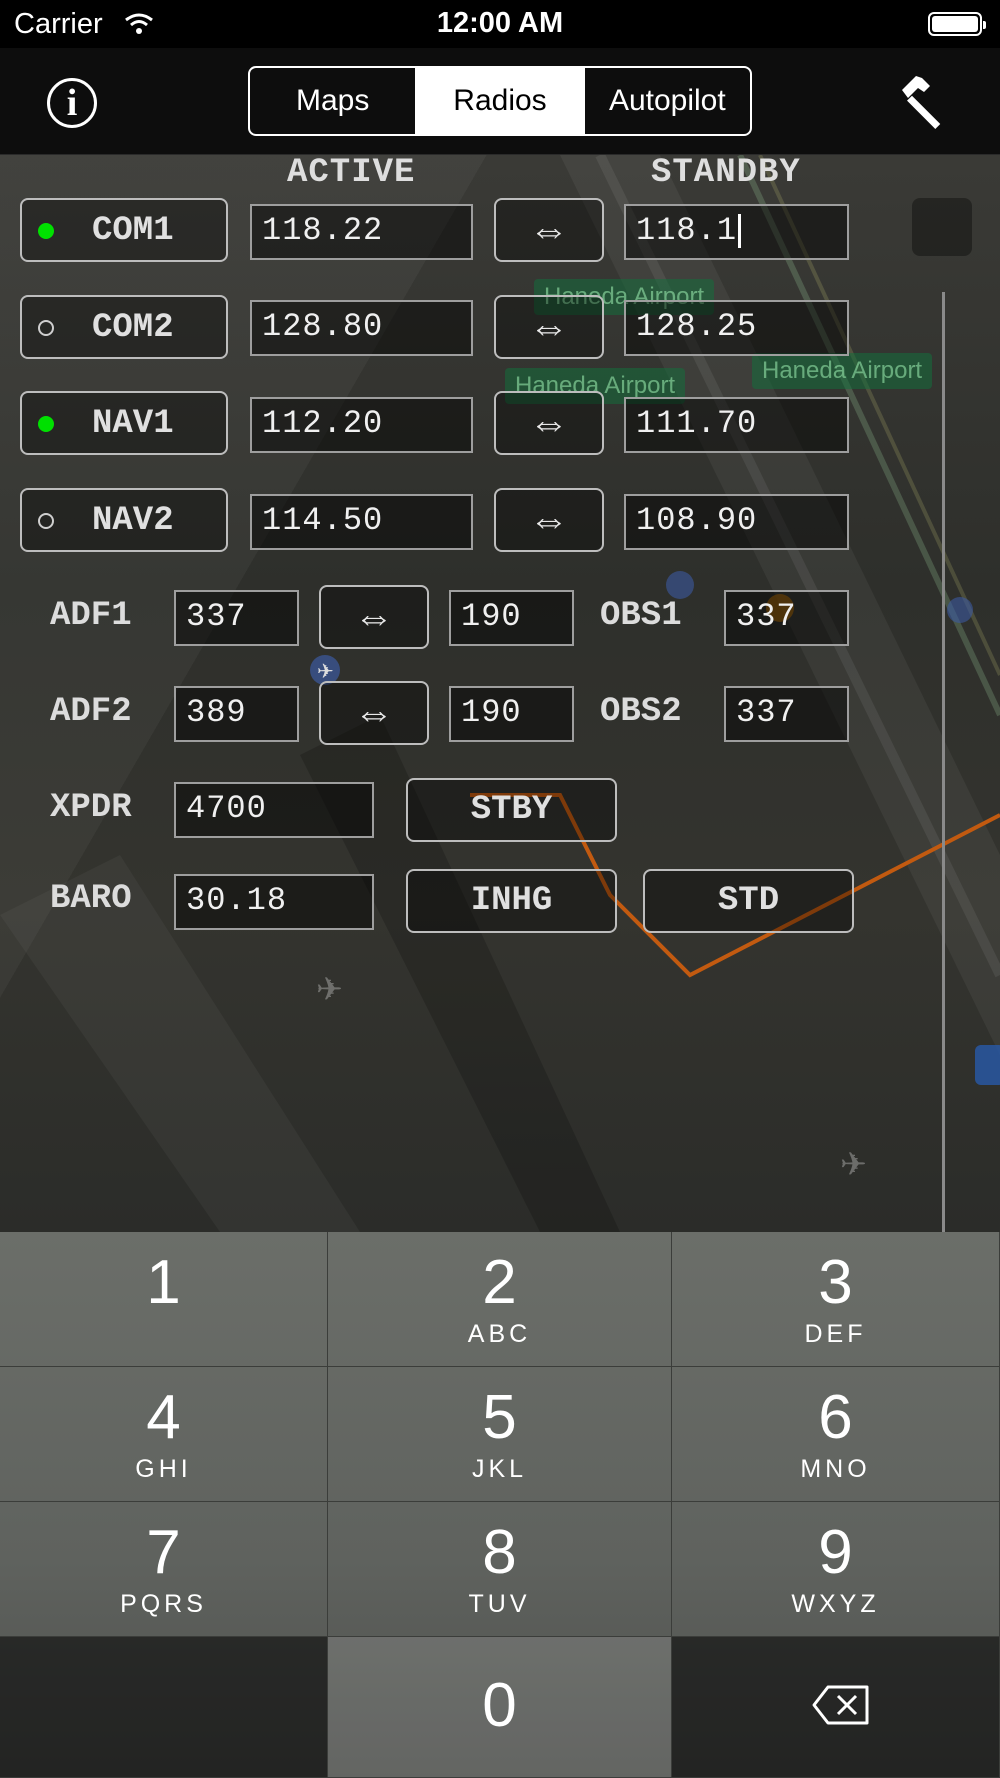 Image resolution: width=1000 pixels, height=1778 pixels. What do you see at coordinates (133, 231) in the screenshot?
I see `com1-label: COM1` at bounding box center [133, 231].